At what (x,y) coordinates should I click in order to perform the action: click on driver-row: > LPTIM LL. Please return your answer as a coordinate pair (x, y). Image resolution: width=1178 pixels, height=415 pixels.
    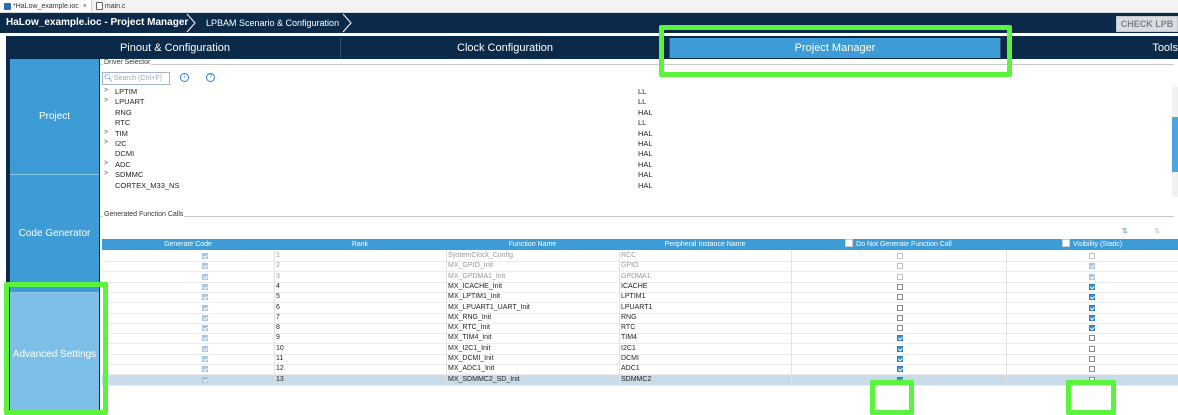
    Looking at the image, I should click on (638, 92).